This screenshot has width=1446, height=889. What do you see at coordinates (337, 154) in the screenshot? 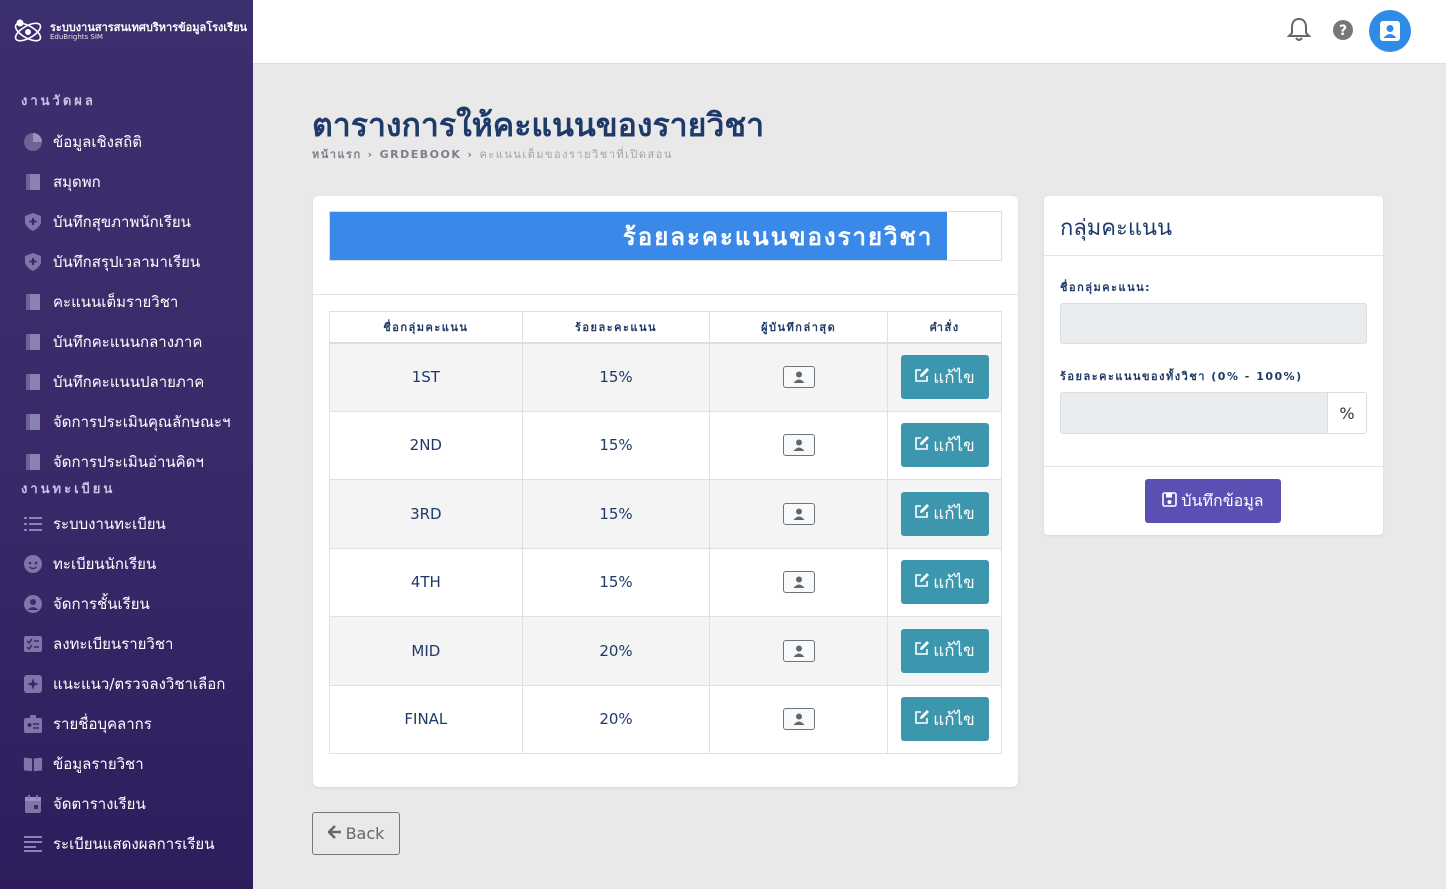
I see `breadcrumb-home: หน้าแรก` at bounding box center [337, 154].